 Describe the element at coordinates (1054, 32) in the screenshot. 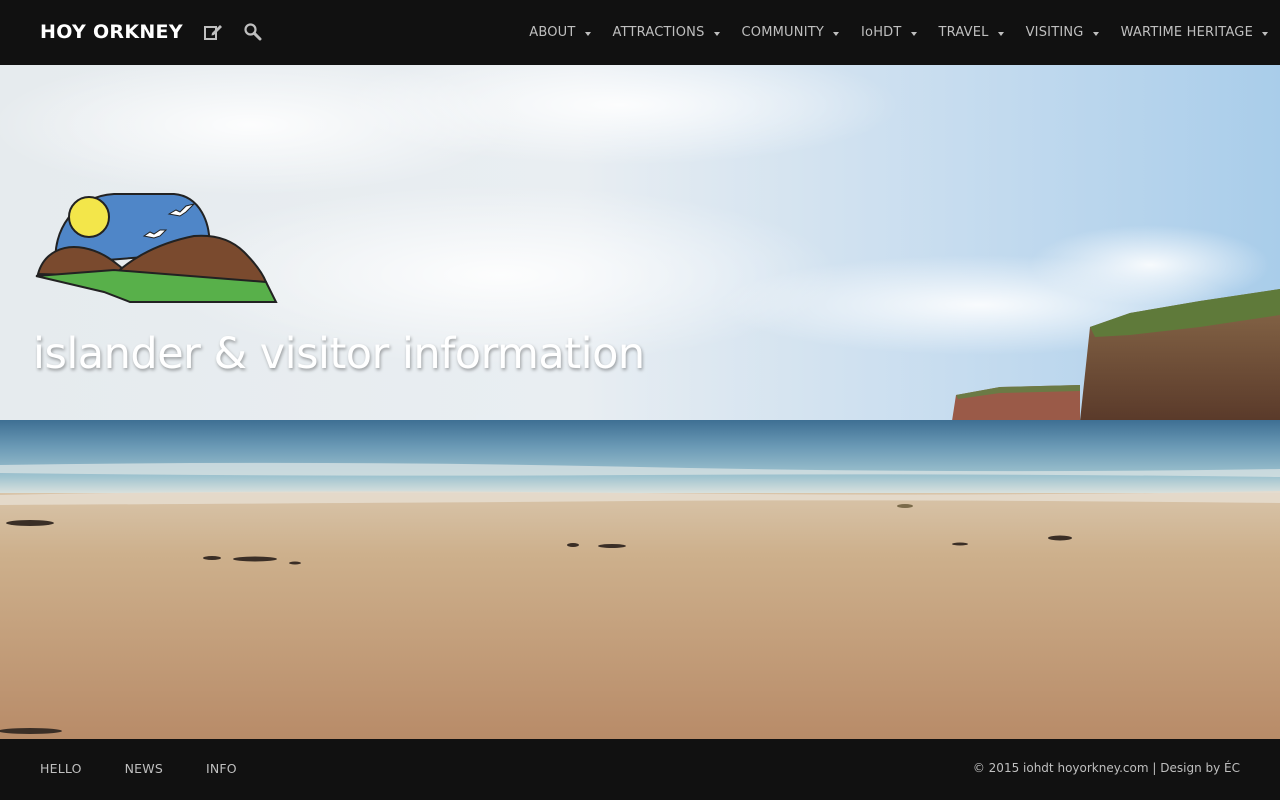

I see `nav-item-label: VISITING` at that location.